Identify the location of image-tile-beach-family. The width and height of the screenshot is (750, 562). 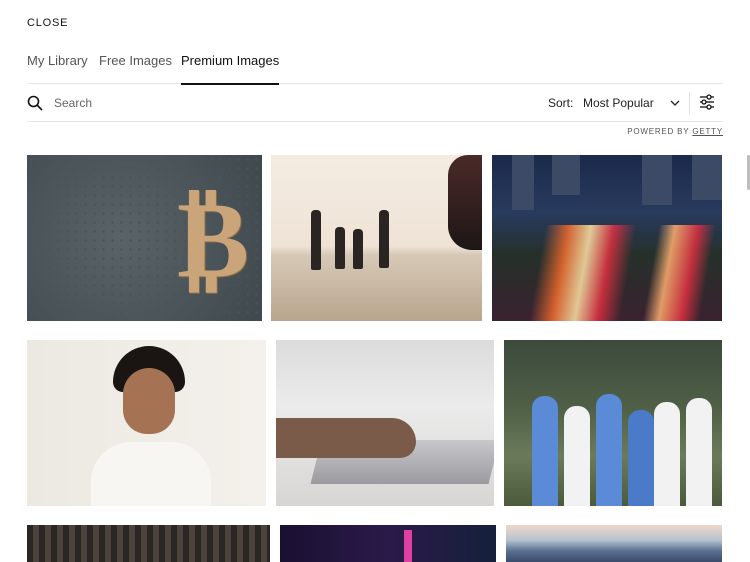
(376, 238).